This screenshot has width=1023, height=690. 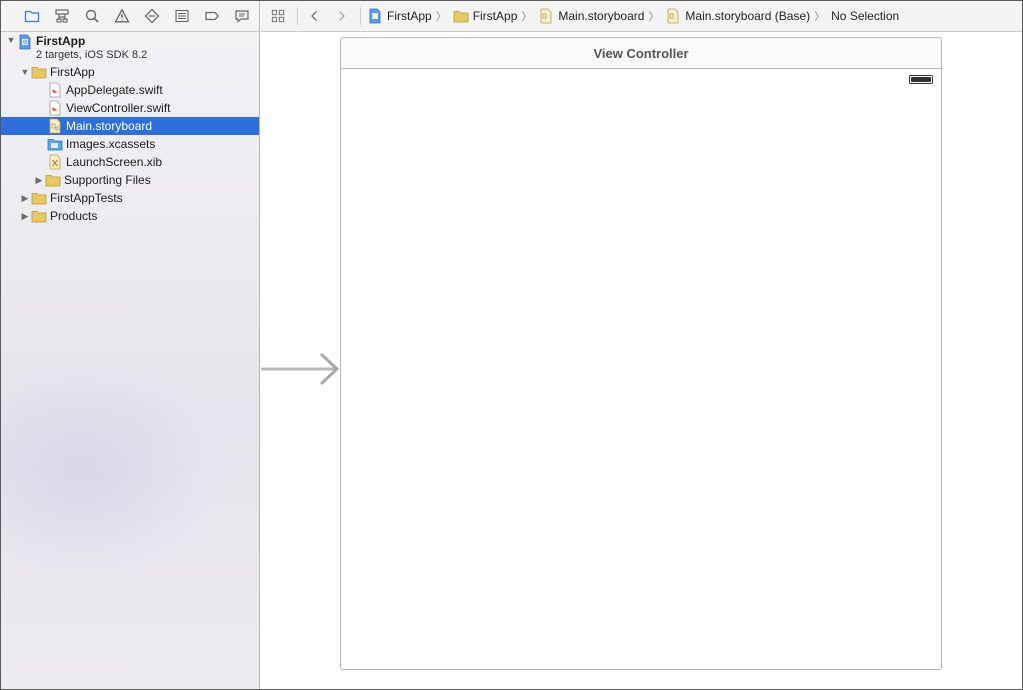 I want to click on warning-icon, so click(x=122, y=16).